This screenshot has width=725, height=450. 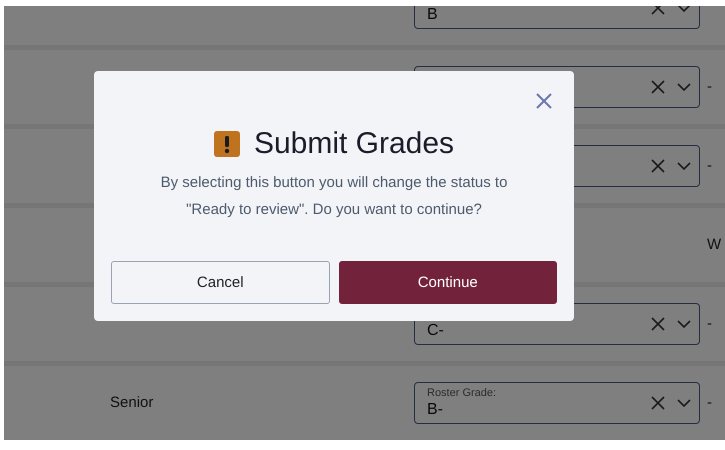 I want to click on dialog-message: By selecting this button you will change the status to "Ready to review". Do you want to continue?, so click(x=334, y=196).